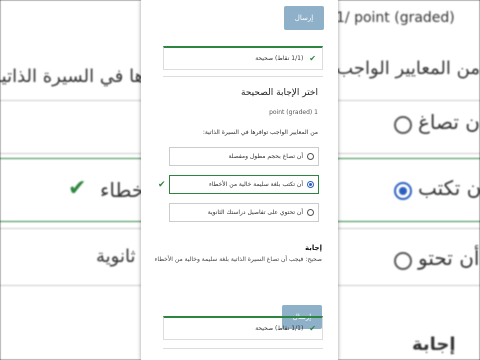  I want to click on bg-answer: إجابة, so click(434, 344).